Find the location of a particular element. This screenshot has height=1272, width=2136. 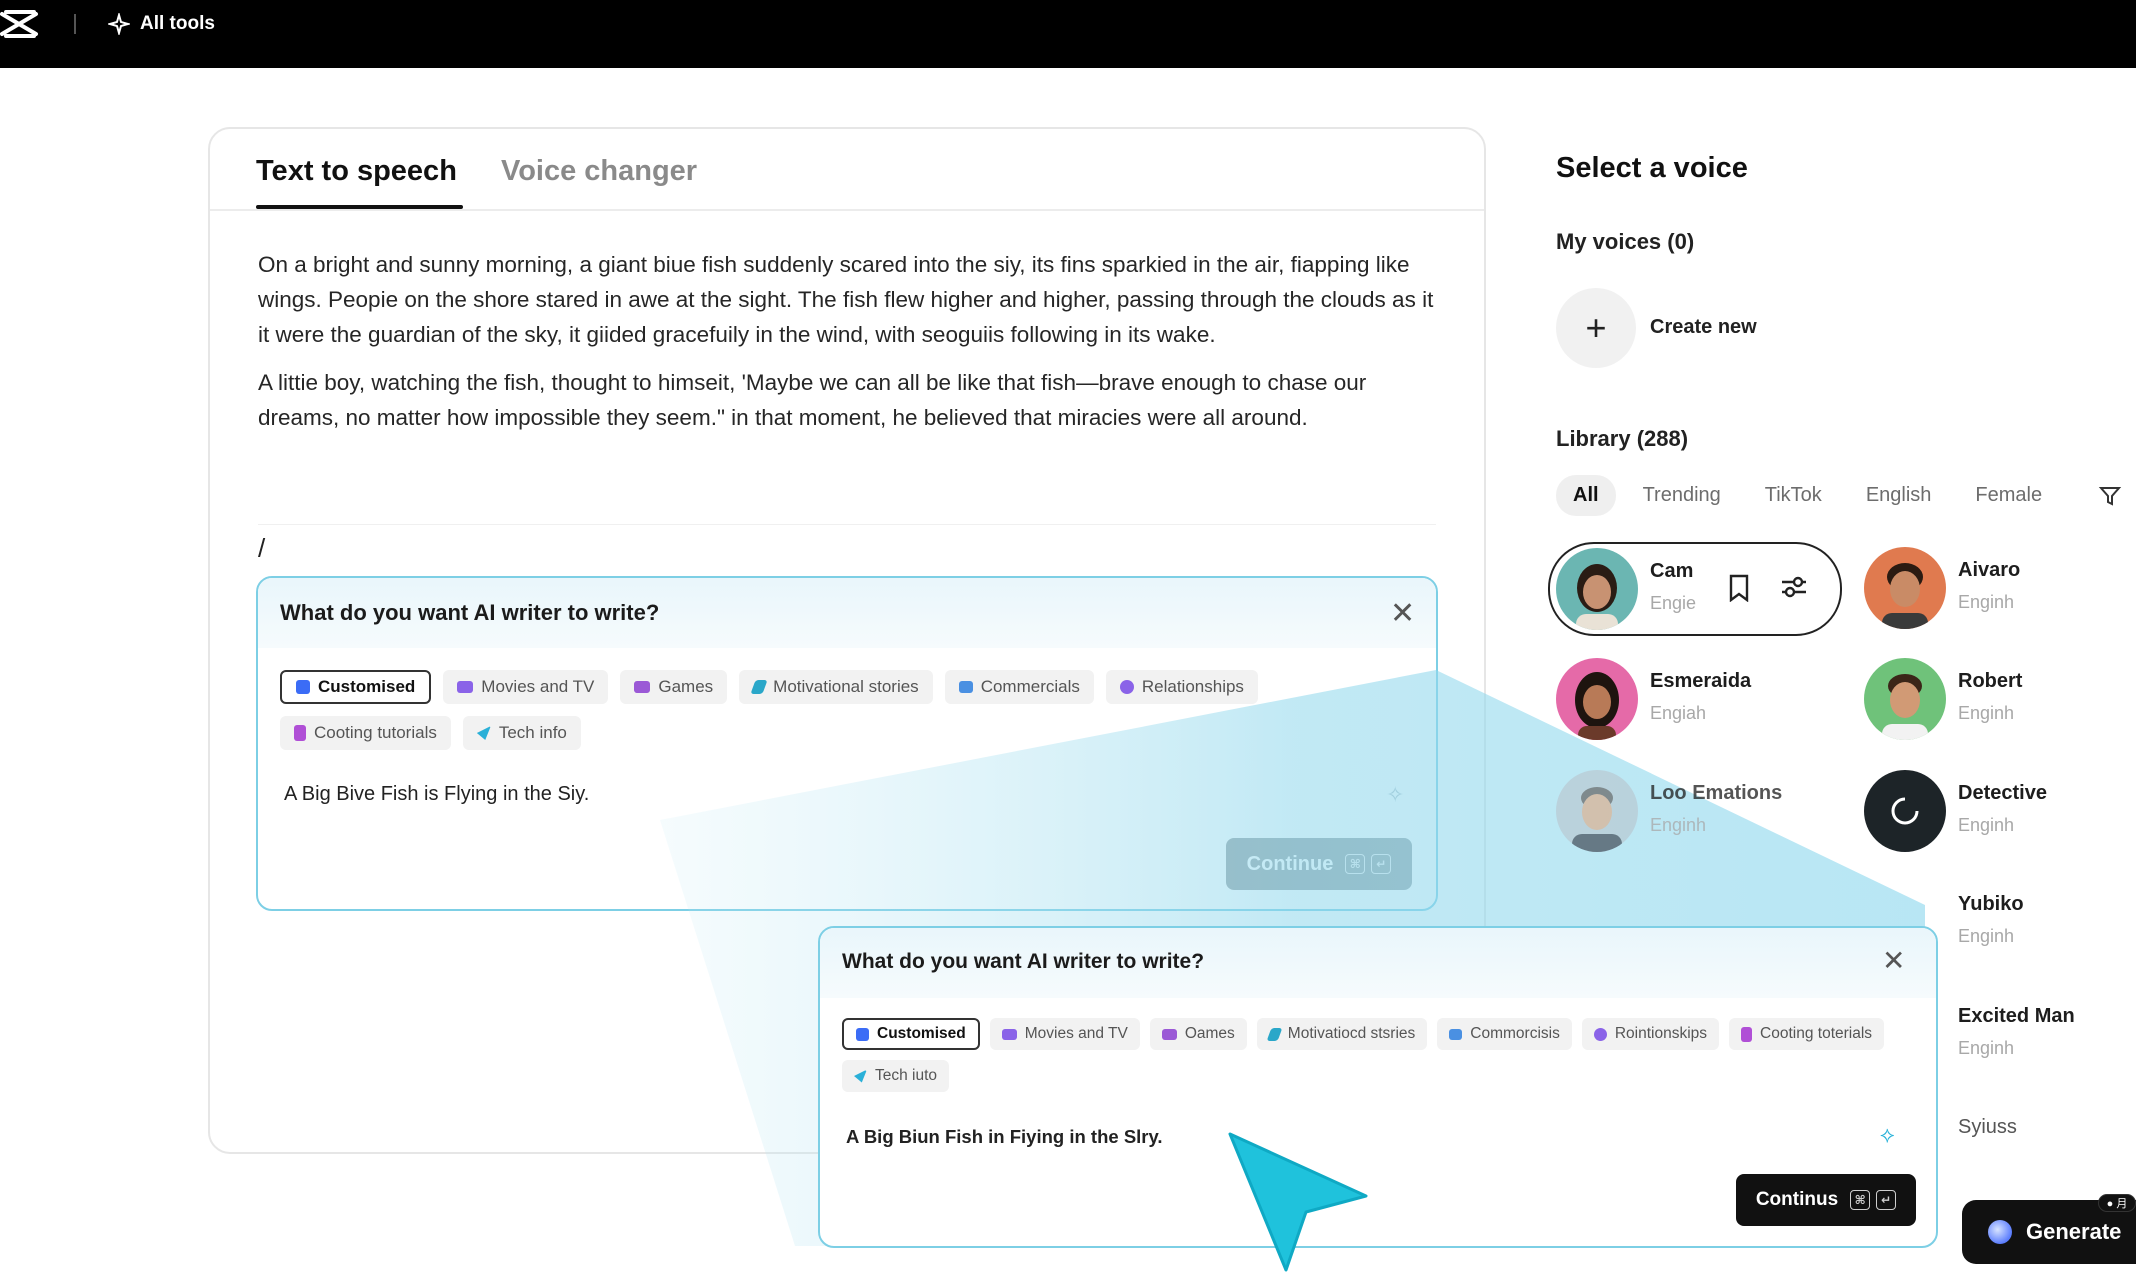

chip-label: Tech info is located at coordinates (532, 732).